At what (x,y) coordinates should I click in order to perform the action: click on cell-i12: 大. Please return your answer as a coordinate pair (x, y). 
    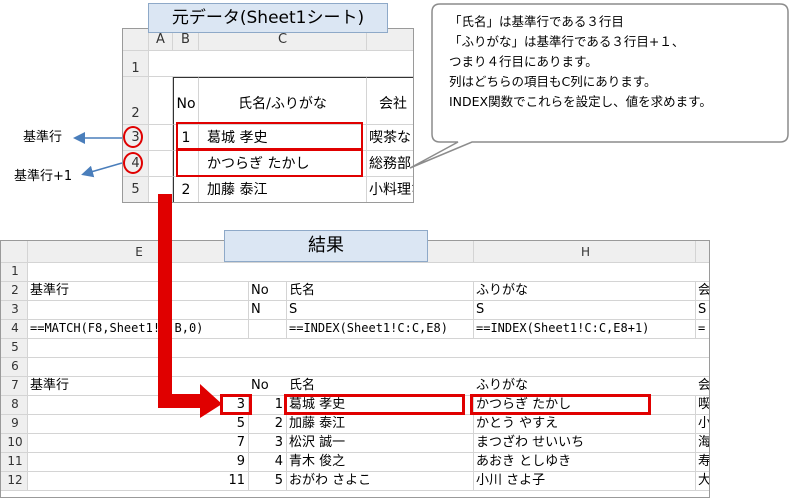
    Looking at the image, I should click on (702, 481).